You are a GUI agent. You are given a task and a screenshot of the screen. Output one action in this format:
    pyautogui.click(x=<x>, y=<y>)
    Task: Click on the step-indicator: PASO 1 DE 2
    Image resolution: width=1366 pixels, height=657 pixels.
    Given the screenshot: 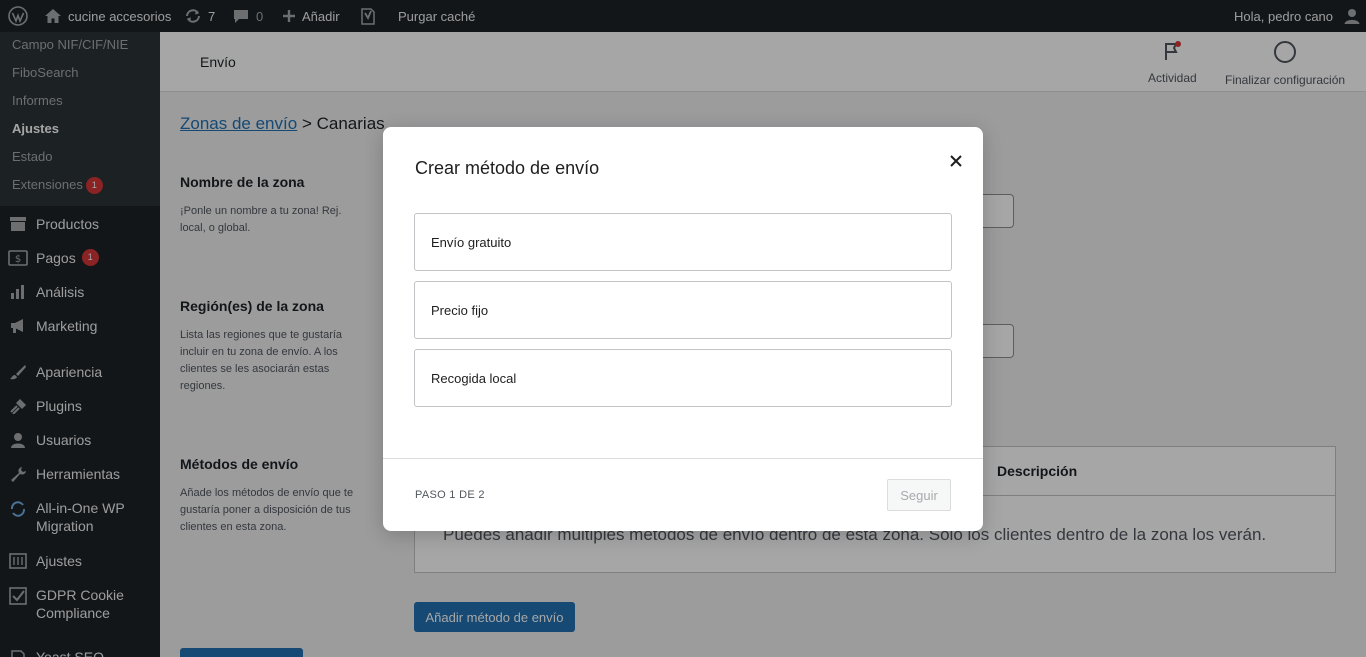 What is the action you would take?
    pyautogui.click(x=450, y=495)
    